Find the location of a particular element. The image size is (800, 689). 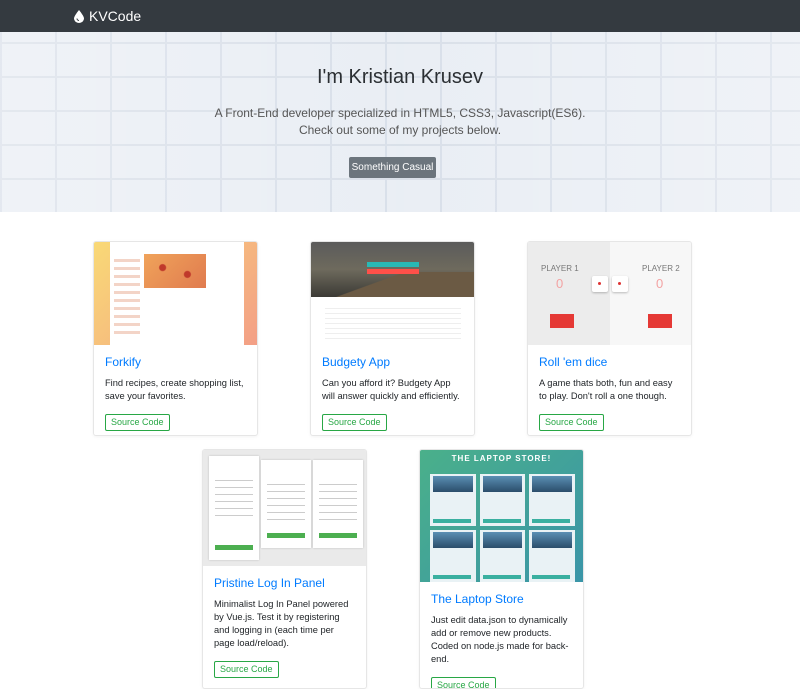

budgety-thumbnail-list is located at coordinates (393, 322).